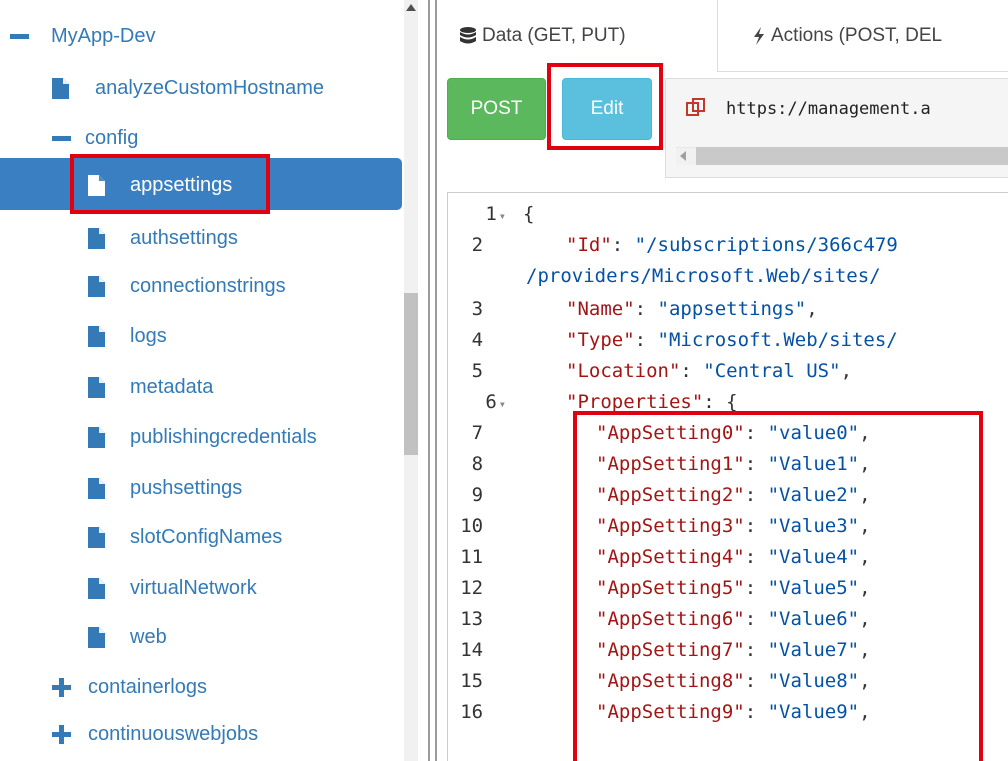 The image size is (1008, 761). Describe the element at coordinates (148, 336) in the screenshot. I see `tree-item-label: logs` at that location.